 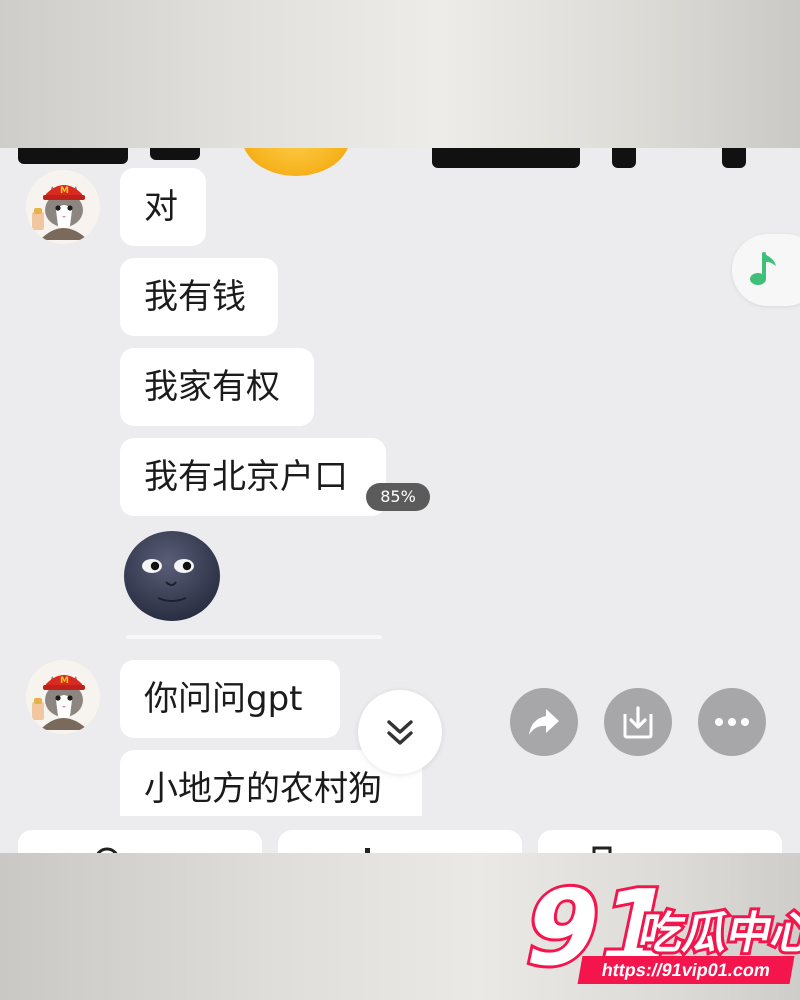 I want to click on more-icon, so click(x=732, y=722).